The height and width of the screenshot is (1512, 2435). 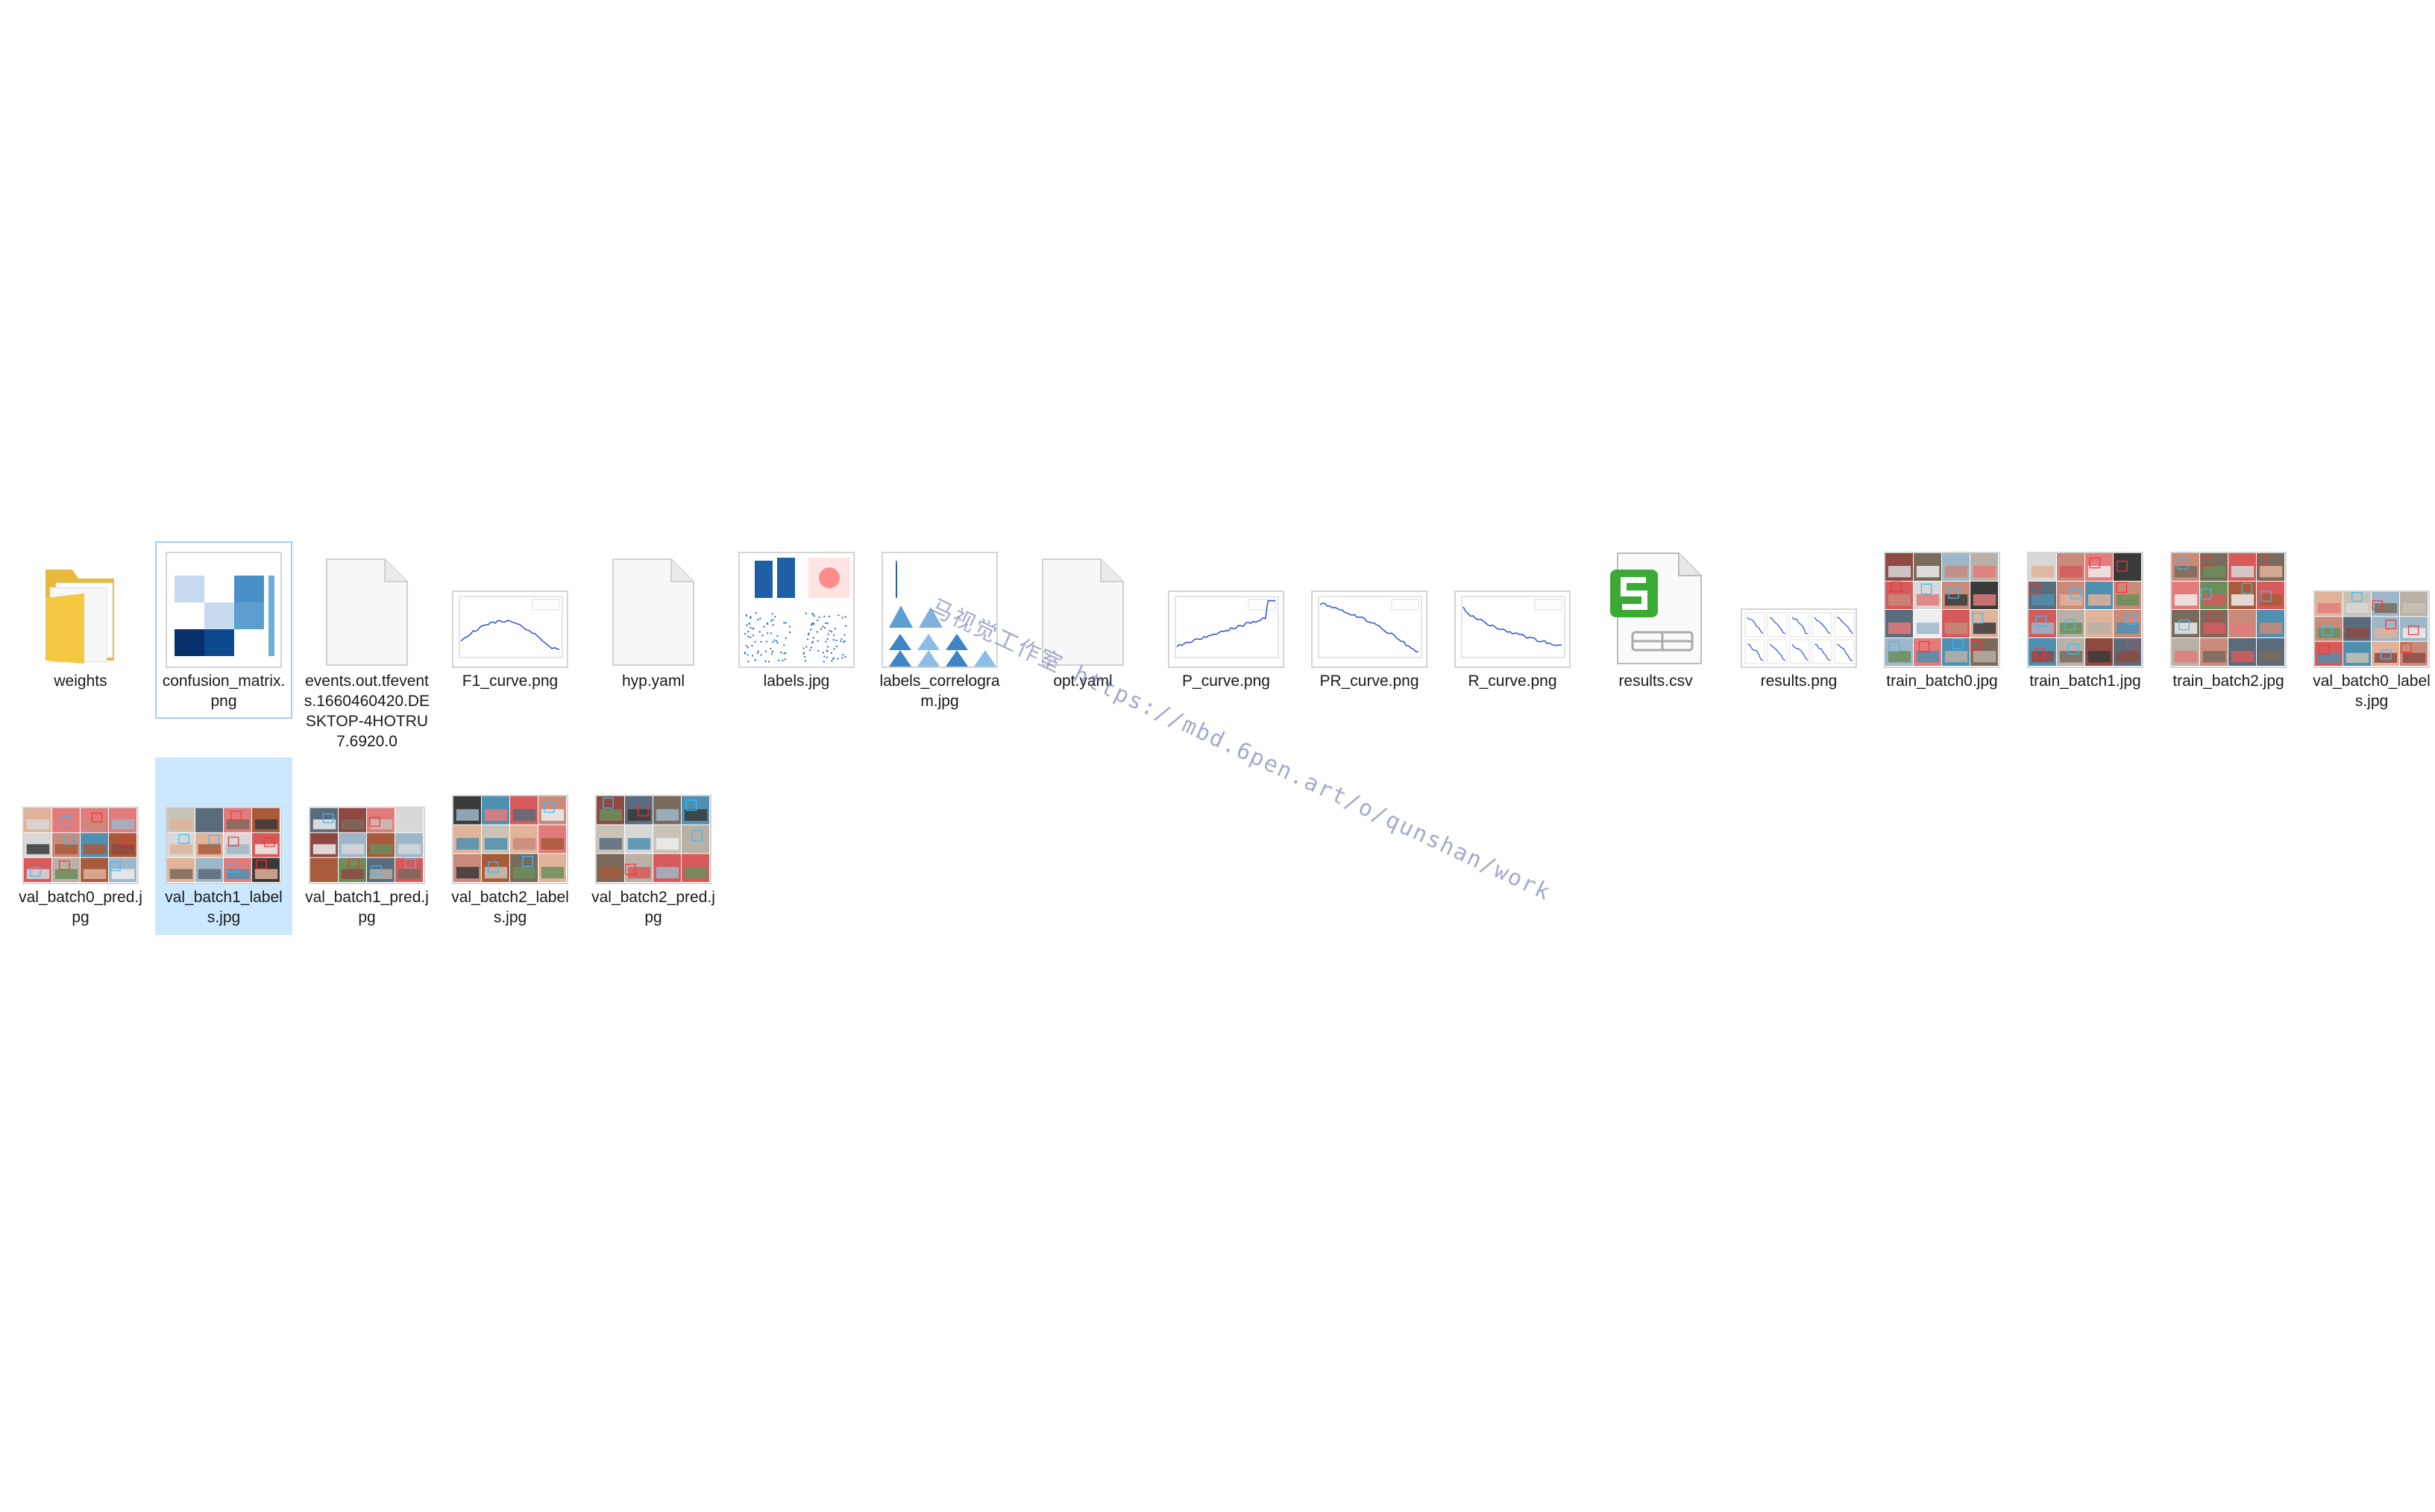 I want to click on file-name: val_batch2_labels.jpg, so click(x=510, y=907).